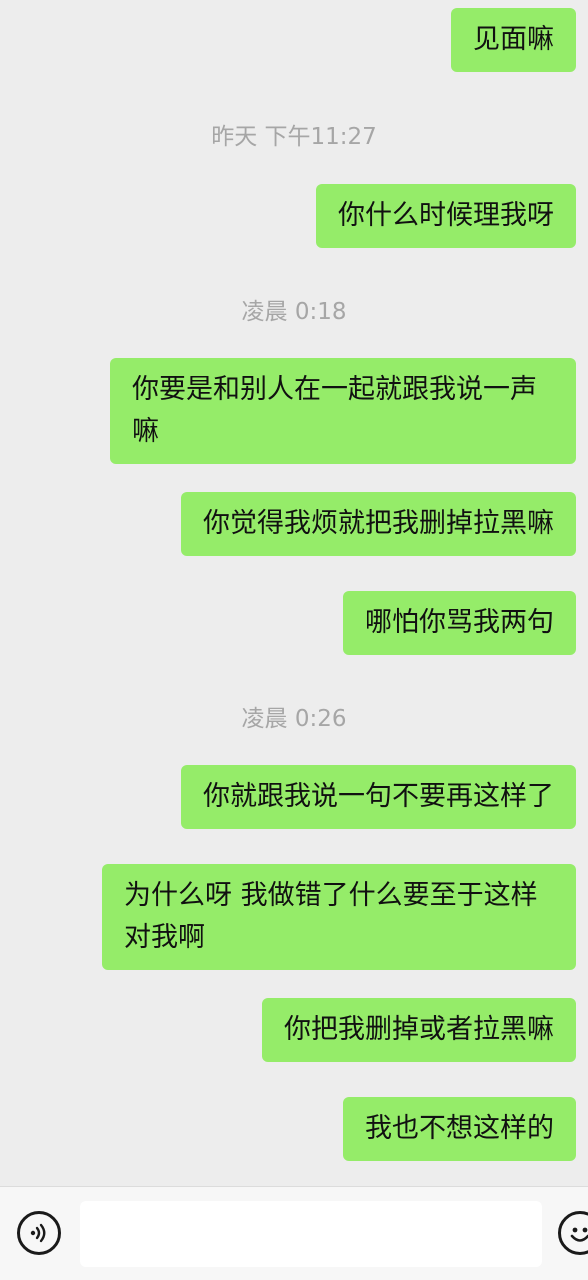  What do you see at coordinates (294, 719) in the screenshot?
I see `timestamp: 凌晨 0:26` at bounding box center [294, 719].